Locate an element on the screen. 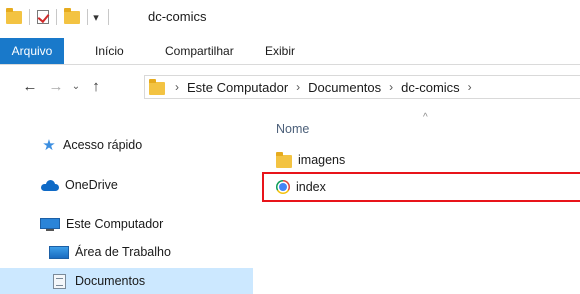 The image size is (580, 294). column-header-nome: Nome is located at coordinates (292, 129).